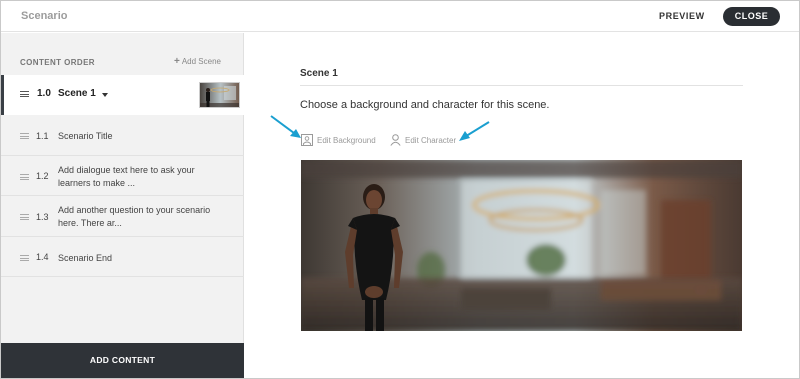  I want to click on add-scene-button: + Add Scene, so click(197, 61).